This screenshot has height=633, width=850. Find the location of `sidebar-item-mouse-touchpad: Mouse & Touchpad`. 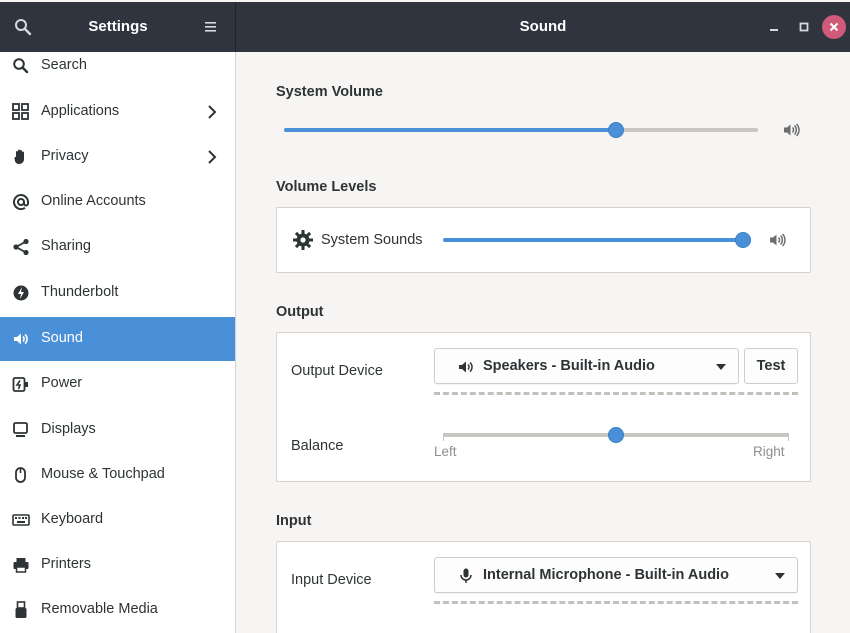

sidebar-item-mouse-touchpad: Mouse & Touchpad is located at coordinates (117, 475).